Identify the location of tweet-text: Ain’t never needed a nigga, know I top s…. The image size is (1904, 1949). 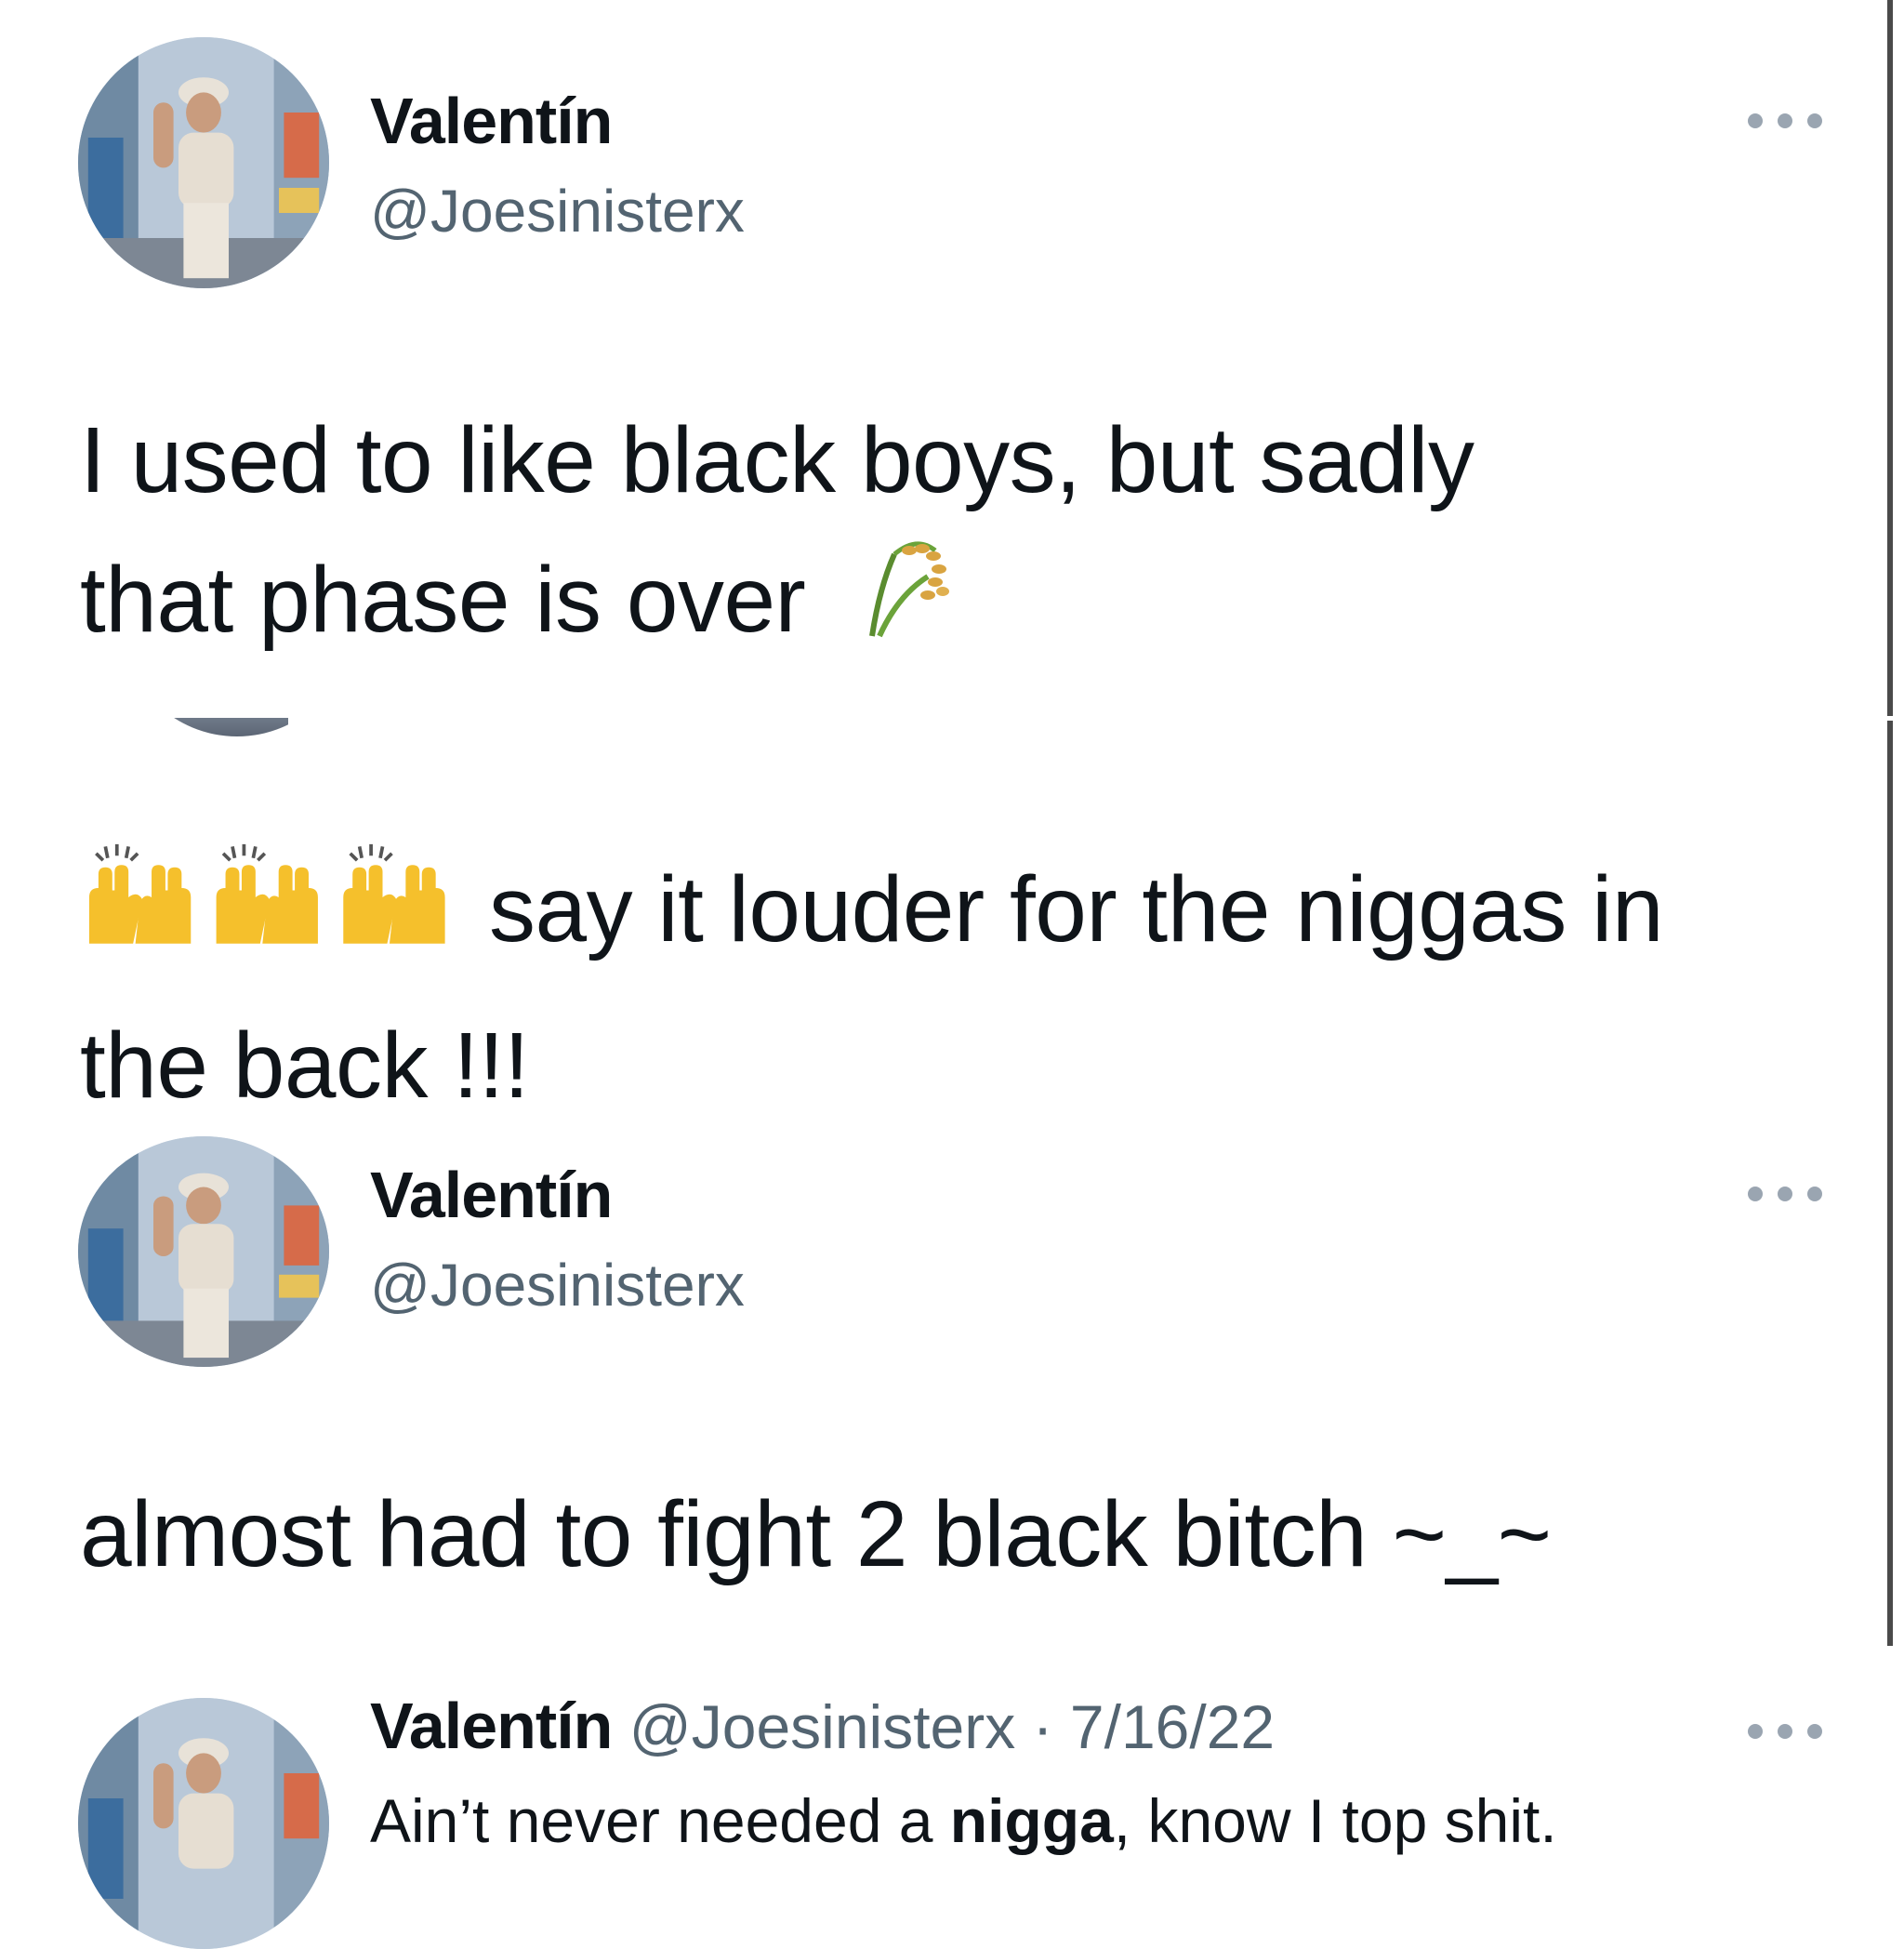
(963, 1820).